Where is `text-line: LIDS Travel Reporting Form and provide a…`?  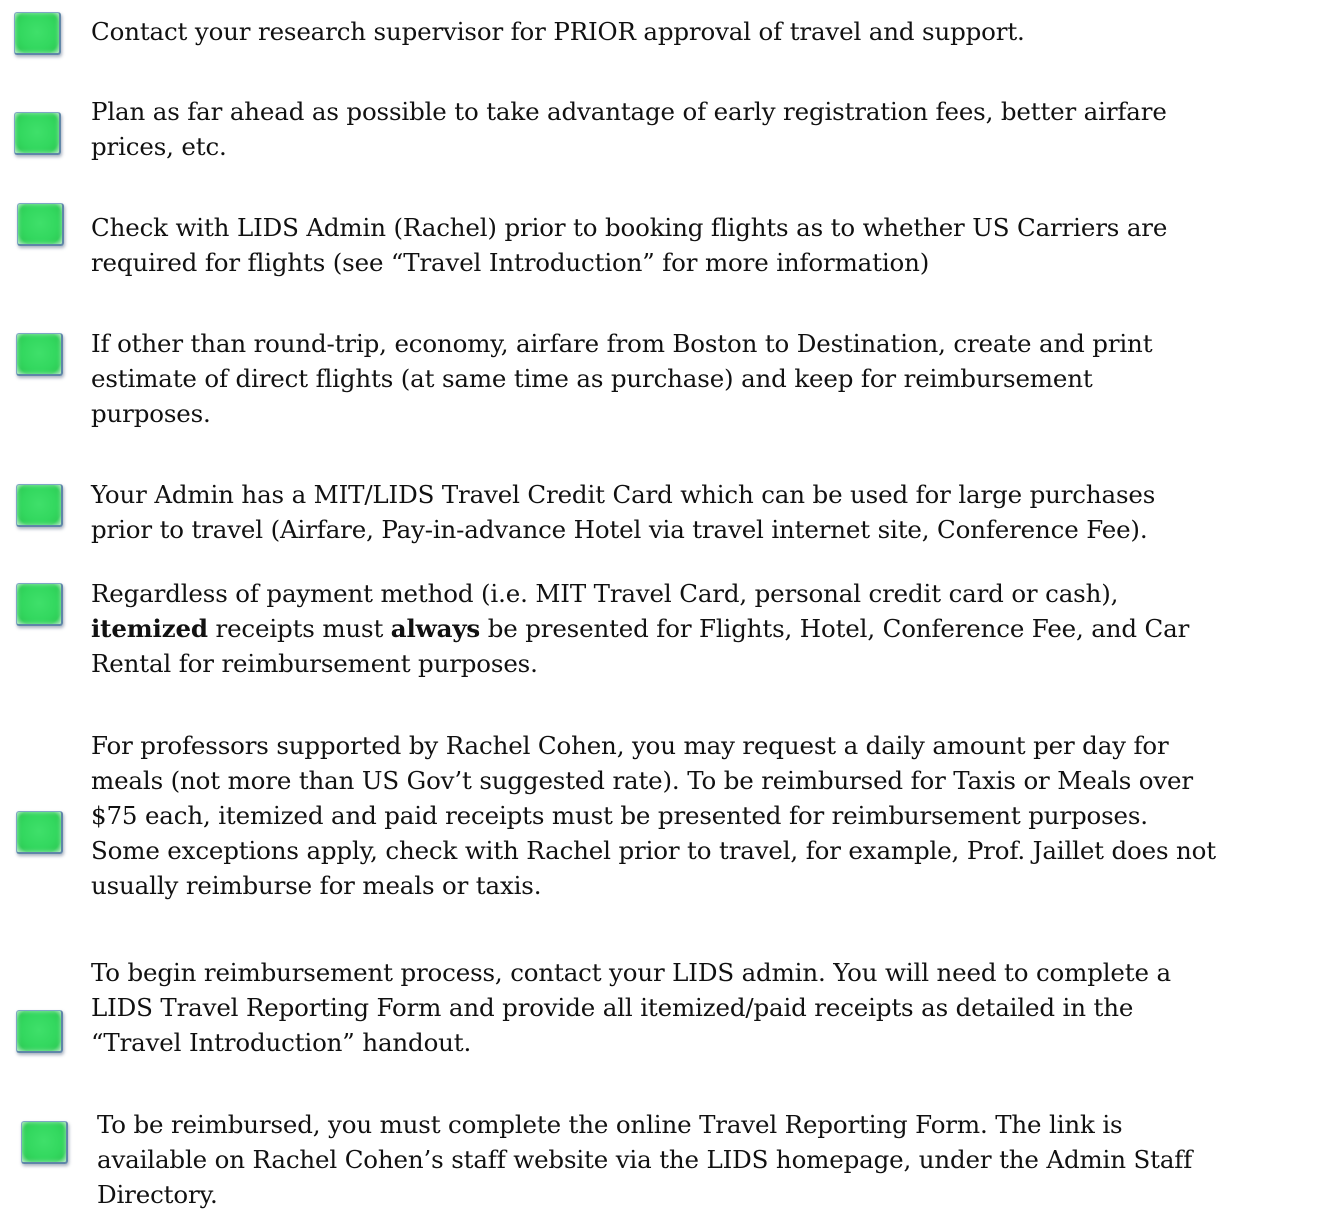 text-line: LIDS Travel Reporting Form and provide a… is located at coordinates (612, 1007).